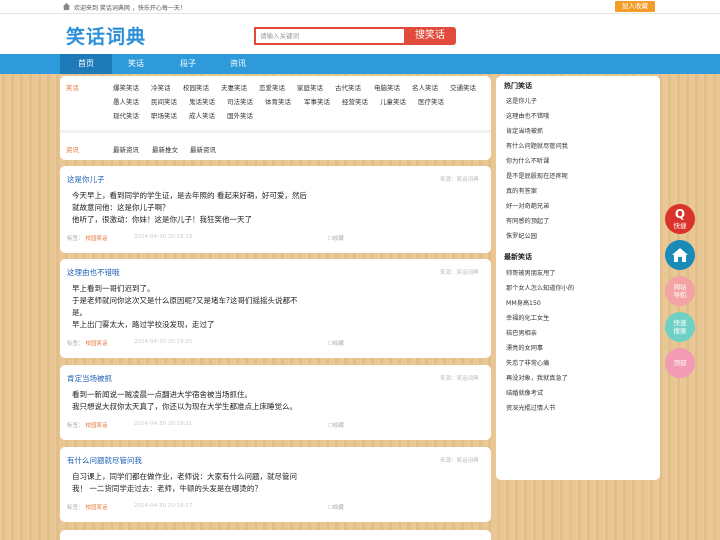 The width and height of the screenshot is (720, 540). I want to click on joke-line: 他听了，很激动：你妹！这是你儿子！我狂笑他一天了, so click(162, 219).